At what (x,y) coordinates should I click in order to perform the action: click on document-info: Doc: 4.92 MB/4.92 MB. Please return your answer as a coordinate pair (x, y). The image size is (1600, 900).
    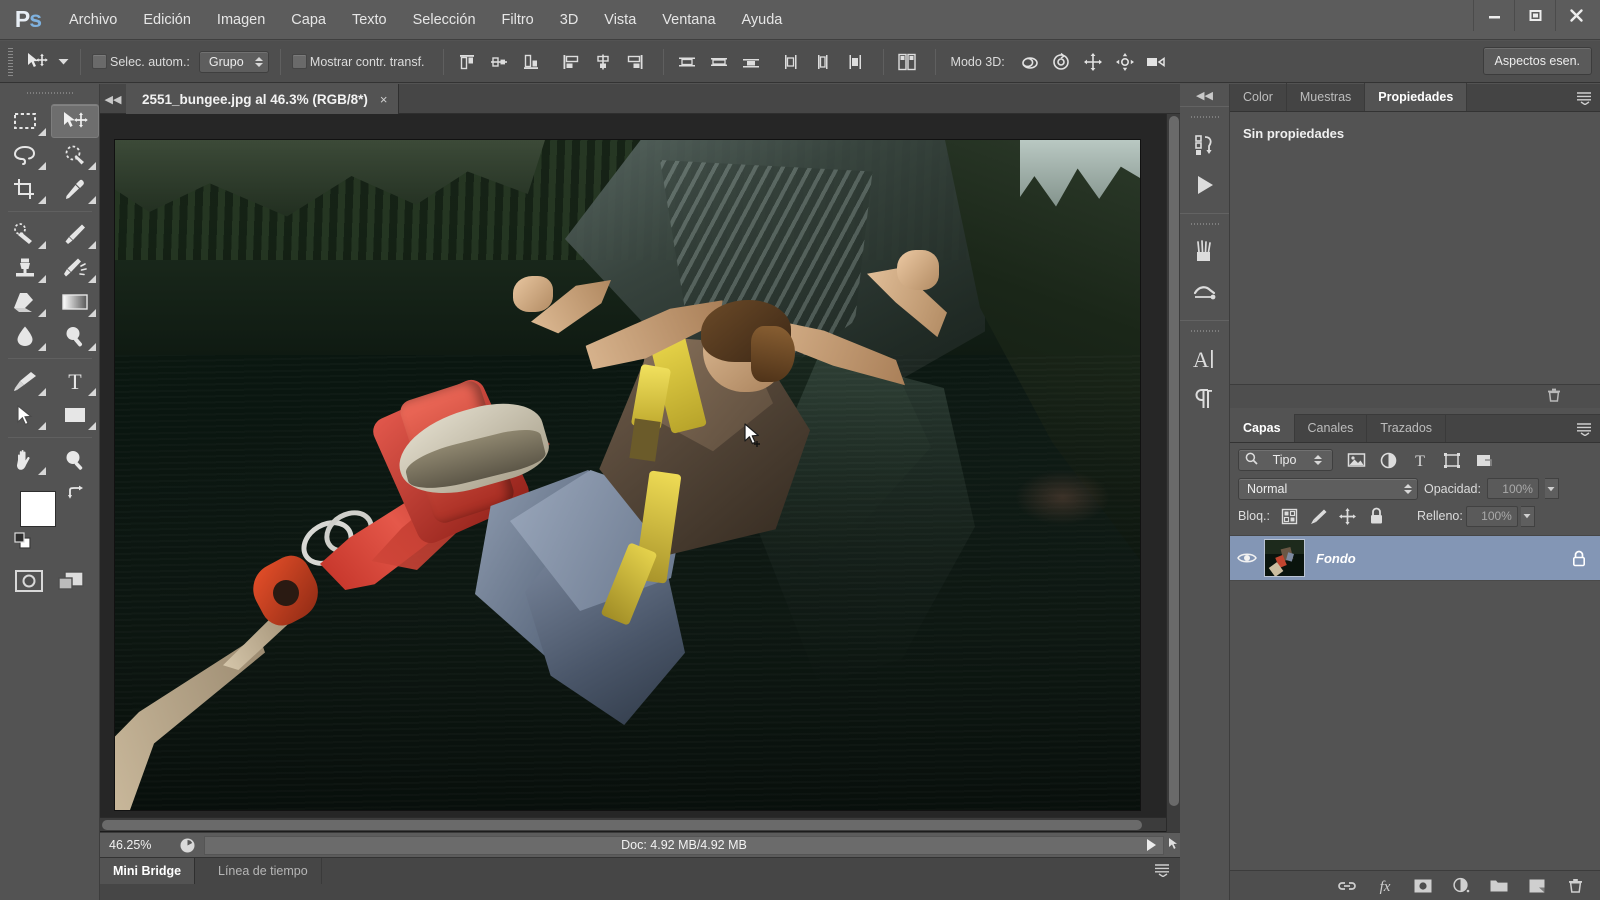
    Looking at the image, I should click on (684, 845).